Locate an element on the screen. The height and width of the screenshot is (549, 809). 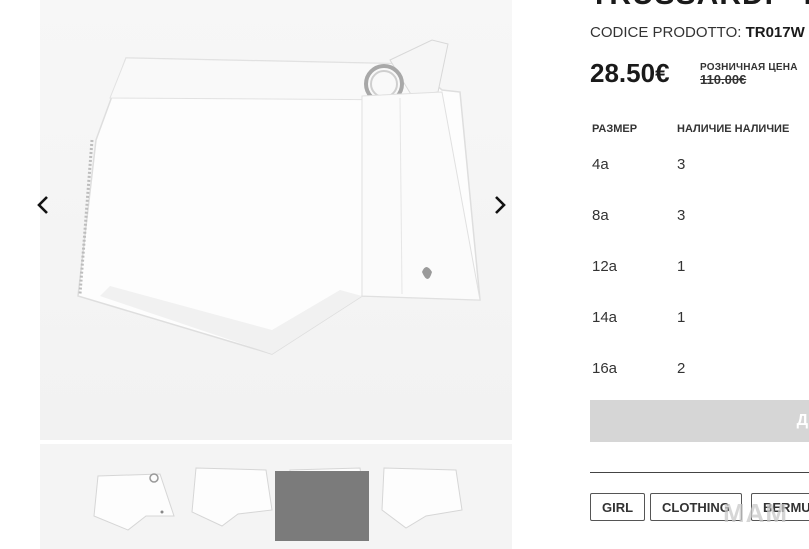
thumbnail-hover-overlay is located at coordinates (322, 506).